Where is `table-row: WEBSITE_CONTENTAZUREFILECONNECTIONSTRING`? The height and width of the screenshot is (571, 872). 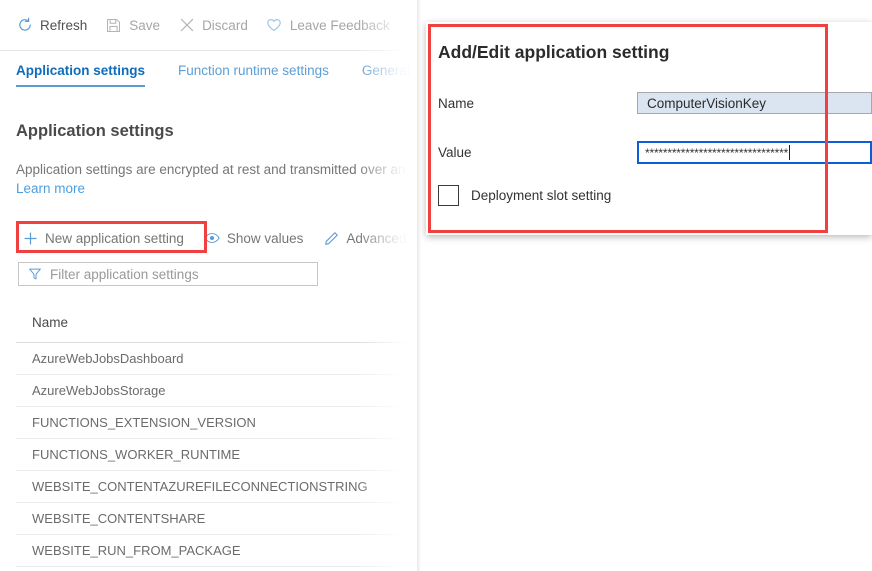
table-row: WEBSITE_CONTENTAZUREFILECONNECTIONSTRING is located at coordinates (216, 487).